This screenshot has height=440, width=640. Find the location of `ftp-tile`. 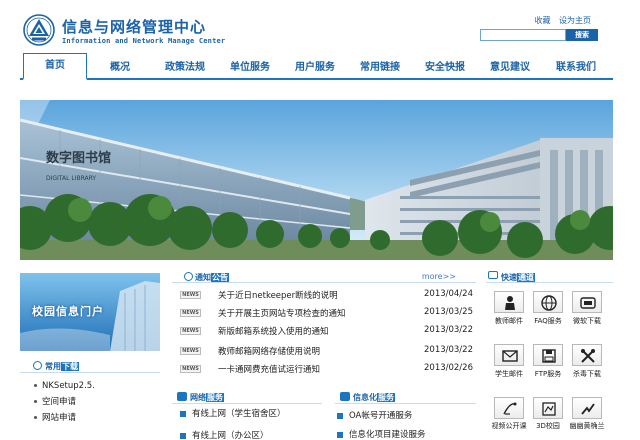

ftp-tile is located at coordinates (548, 355).